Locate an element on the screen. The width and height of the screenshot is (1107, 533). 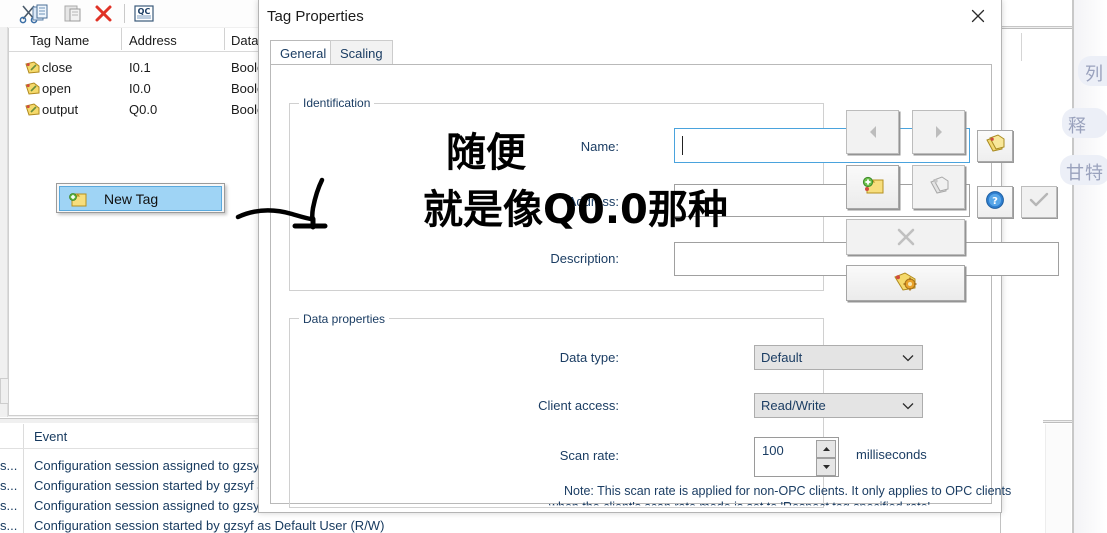
sidebar-item-label: 释 is located at coordinates (1077, 125).